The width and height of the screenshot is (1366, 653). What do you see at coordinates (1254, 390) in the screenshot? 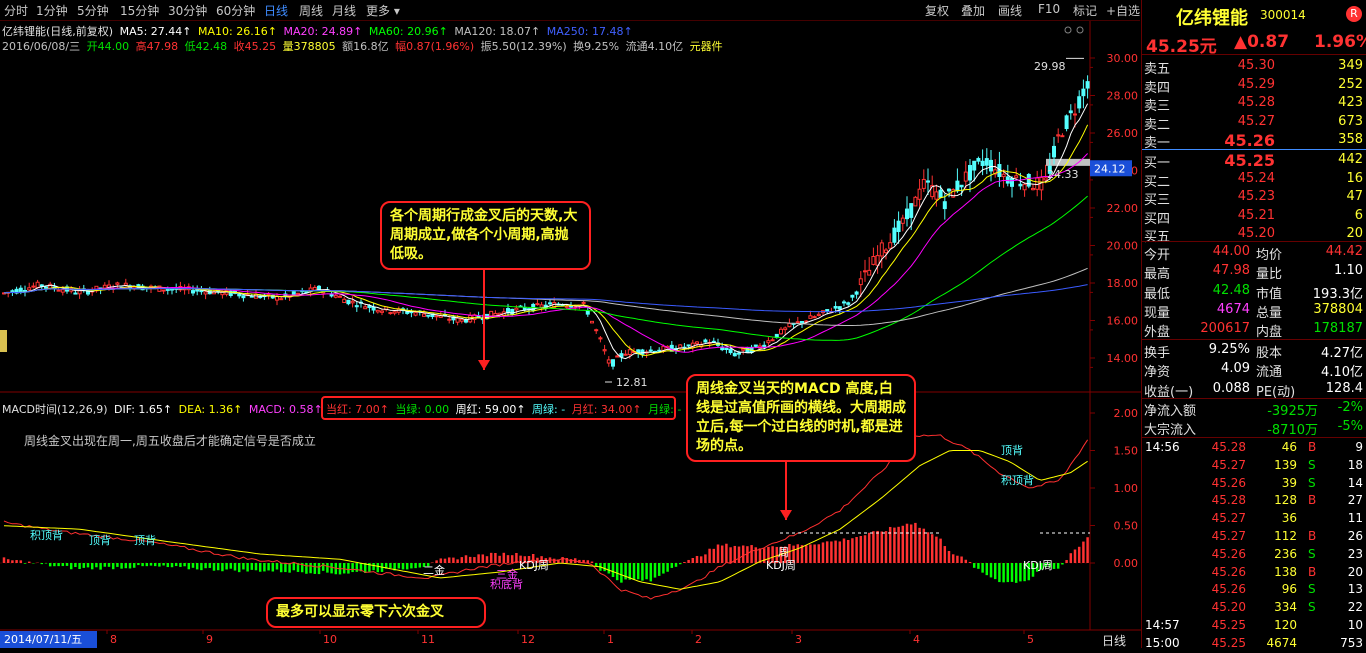
I see `stat-row: 收益(一) 0.088 PE(动) 128.4` at bounding box center [1254, 390].